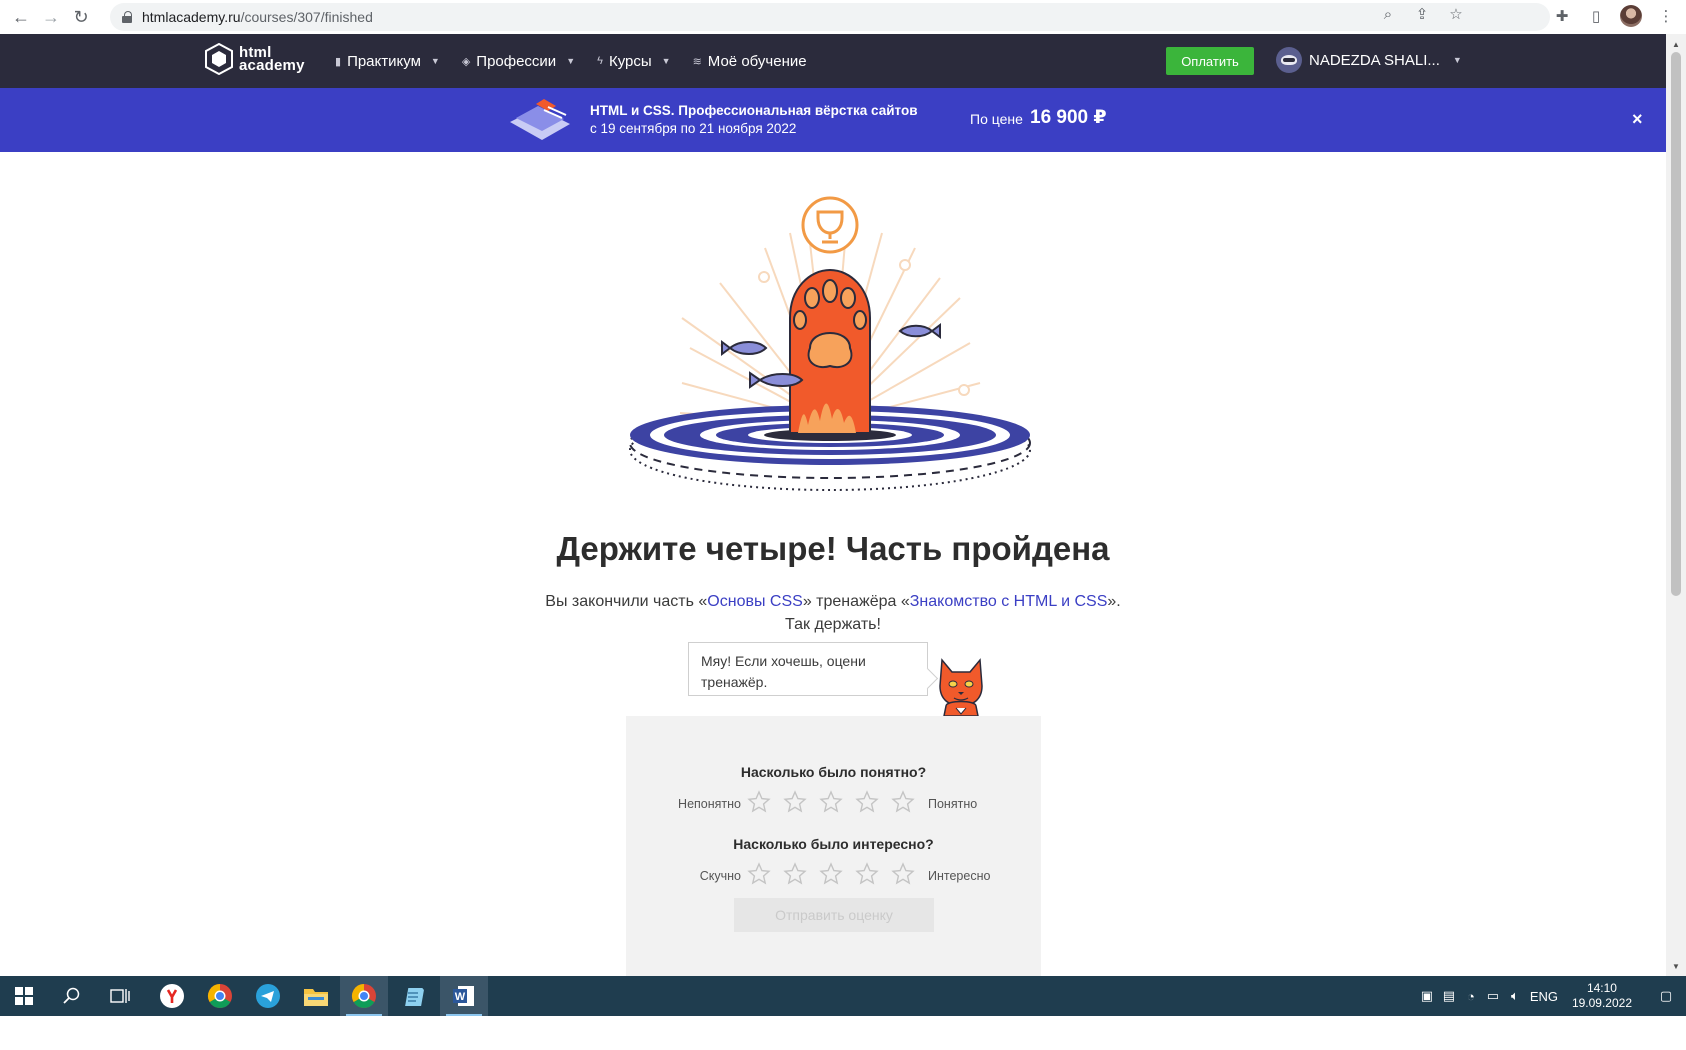 The height and width of the screenshot is (1050, 1686). Describe the element at coordinates (257, 17) in the screenshot. I see `url-text: htmlacademy.ru/courses/307/finished` at that location.